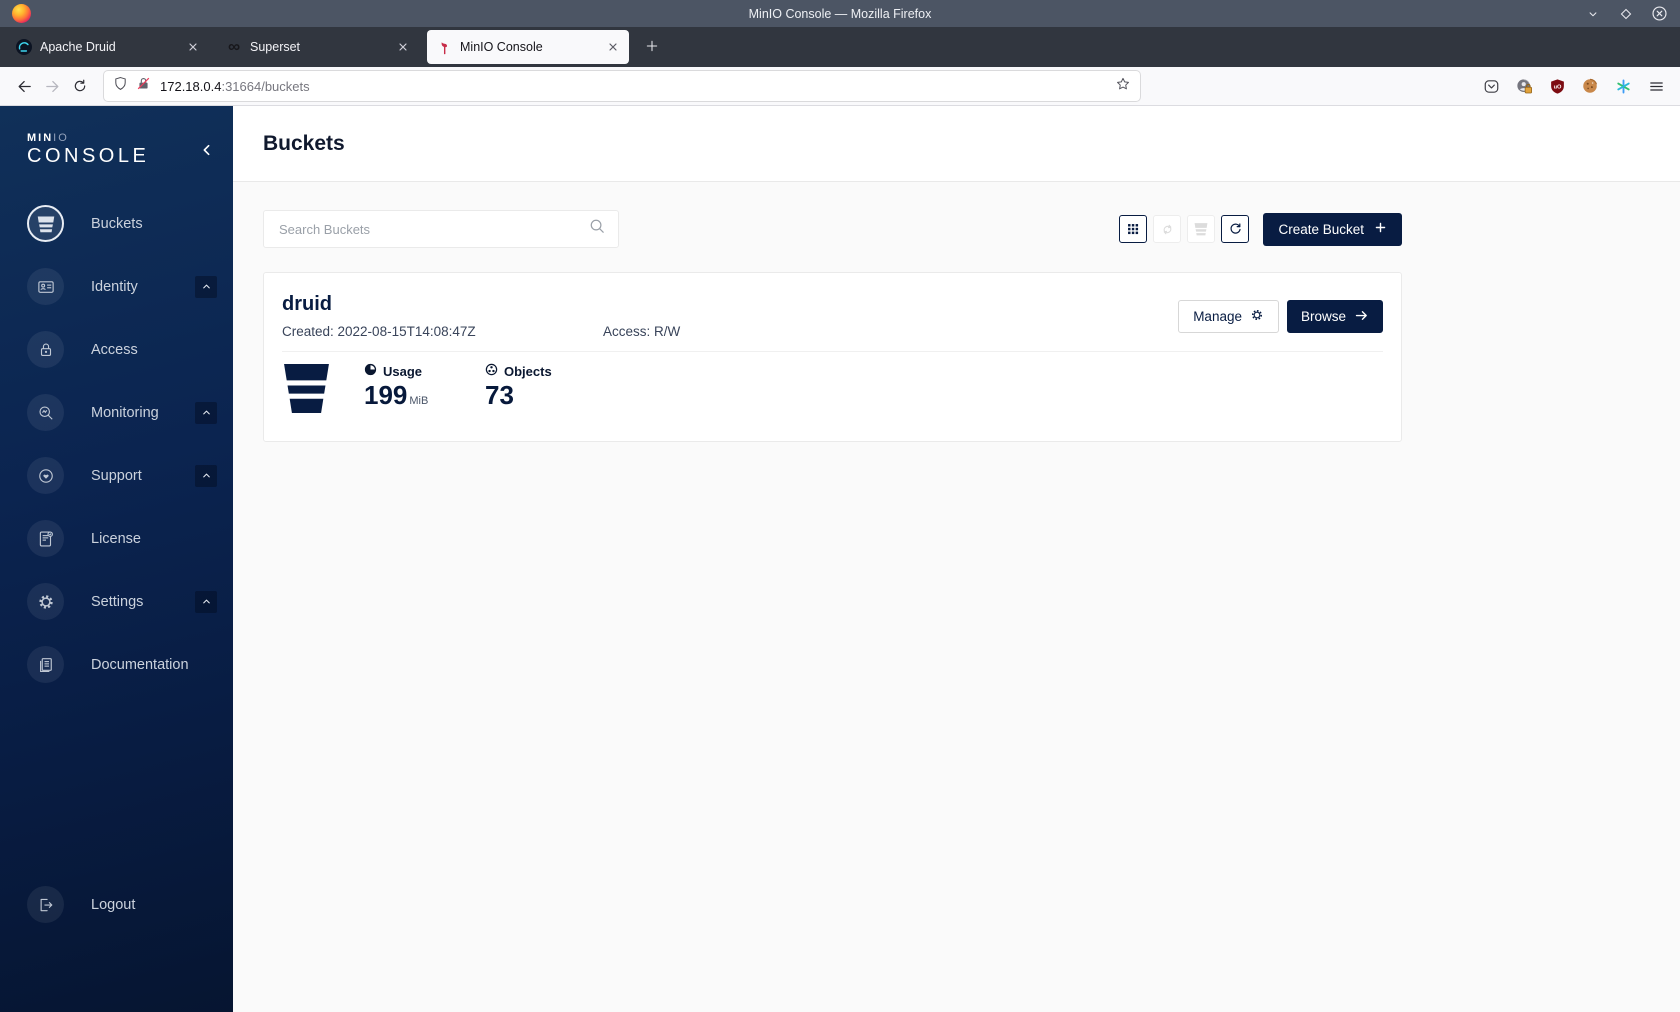 This screenshot has height=1012, width=1680. What do you see at coordinates (444, 47) in the screenshot?
I see `minio-flamingo-icon` at bounding box center [444, 47].